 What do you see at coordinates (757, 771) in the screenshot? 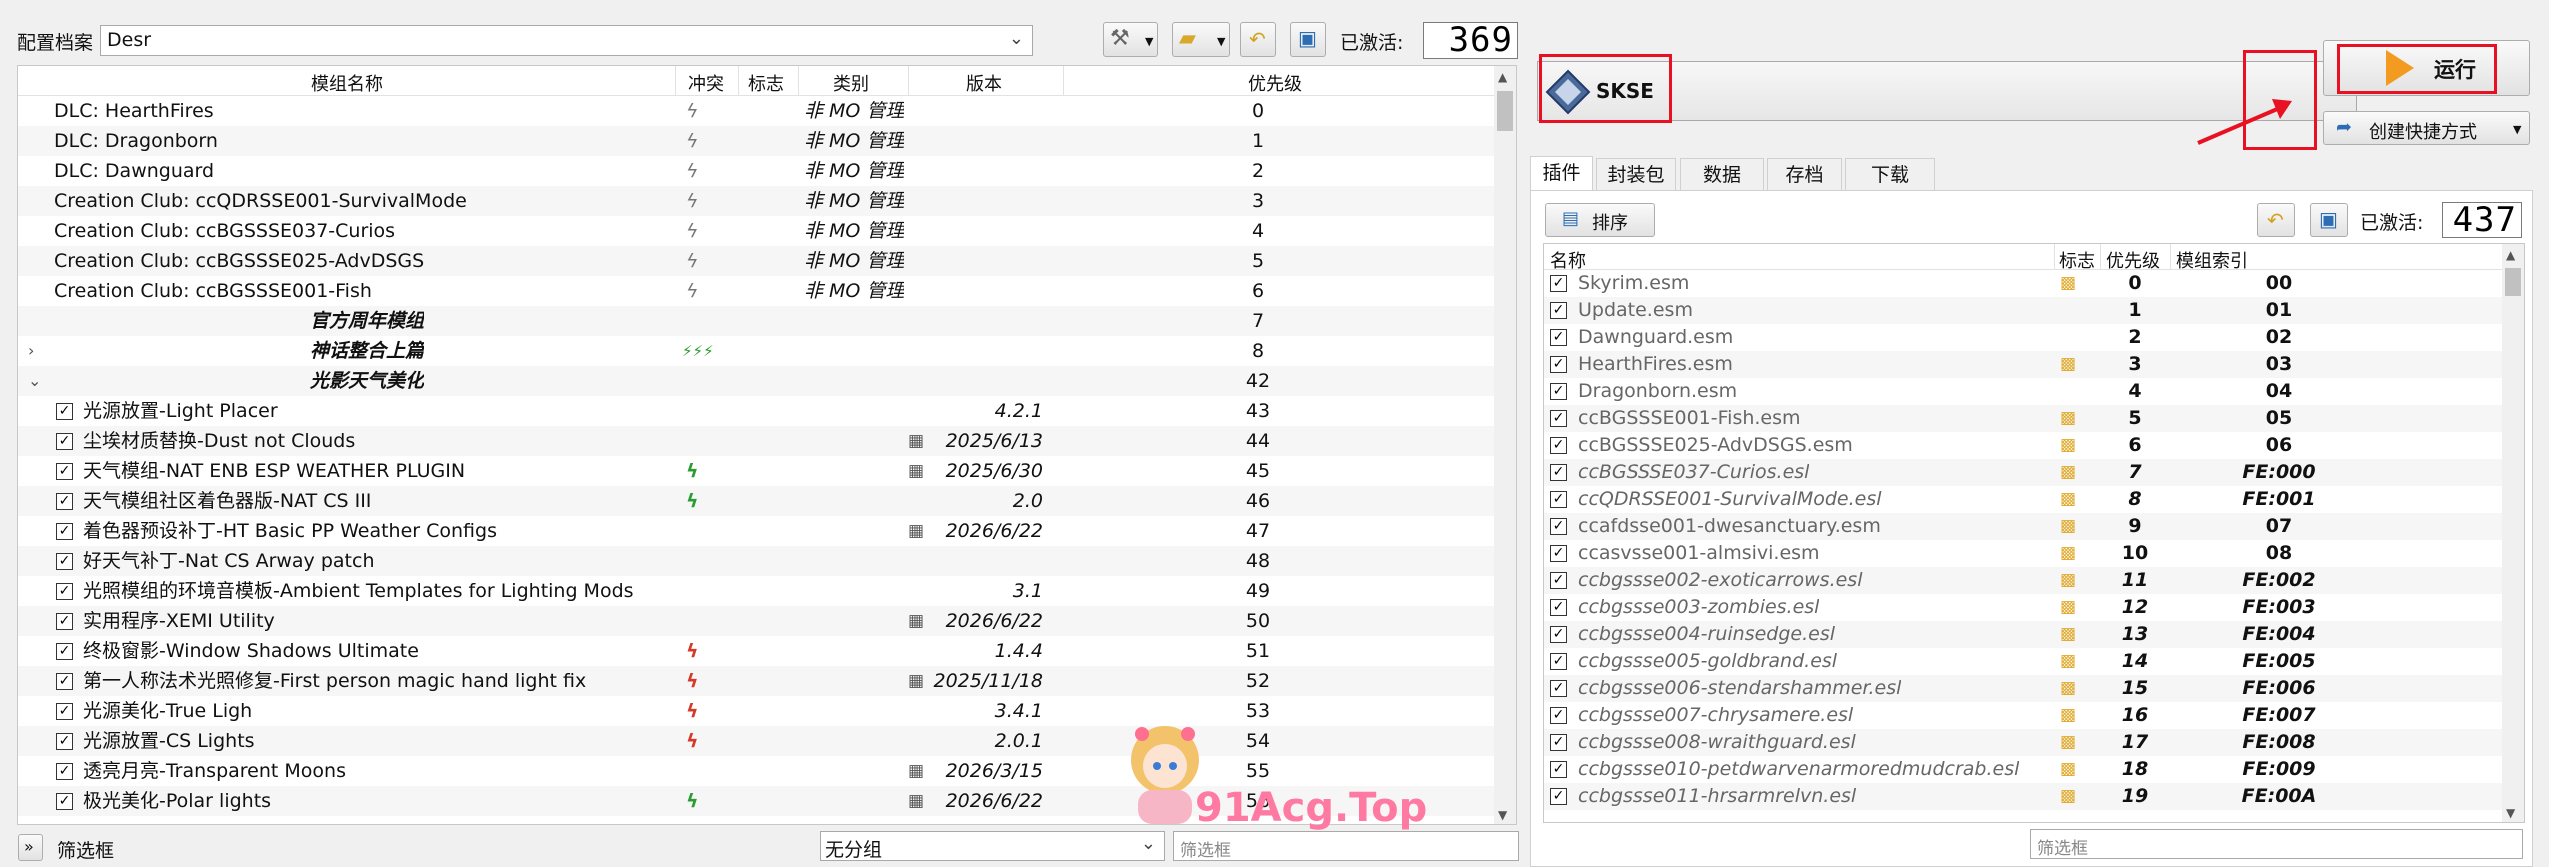
I see `mod-row: ✓ 透亮月亮-Transparent Moons ▦ 2026/3/15 55` at bounding box center [757, 771].